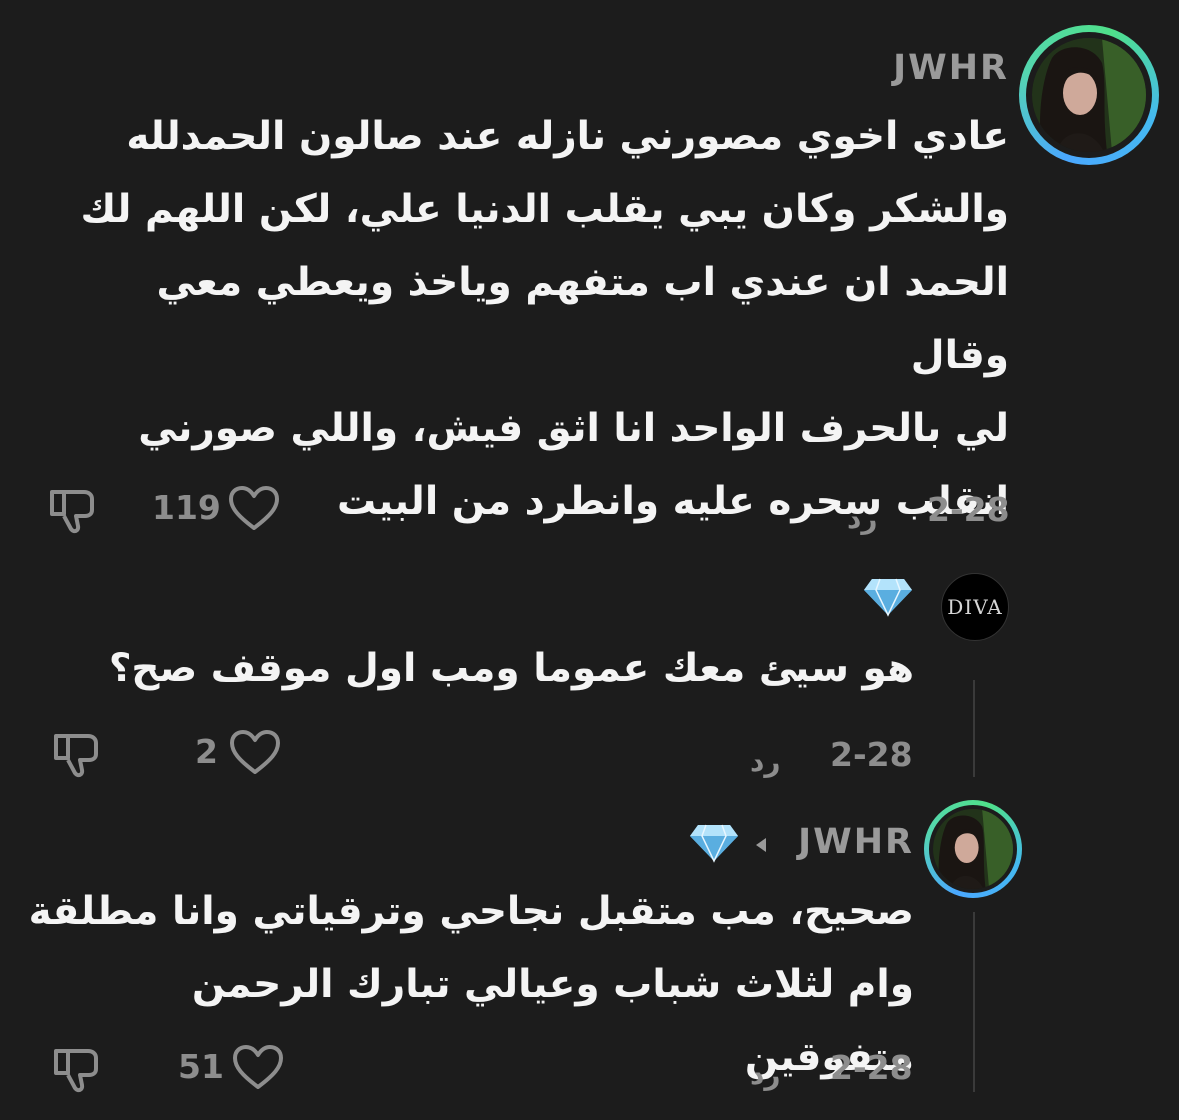 Image resolution: width=1179 pixels, height=1120 pixels. I want to click on avatar: DIVA, so click(975, 607).